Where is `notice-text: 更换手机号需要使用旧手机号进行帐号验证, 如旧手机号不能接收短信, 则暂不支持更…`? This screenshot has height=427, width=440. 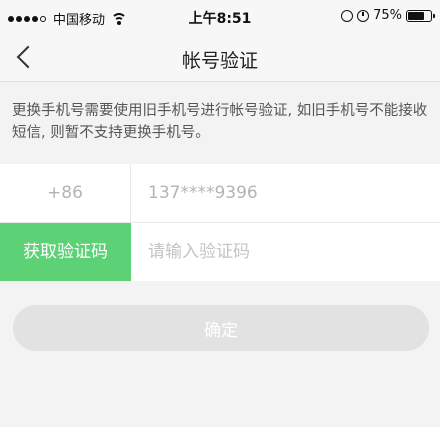 notice-text: 更换手机号需要使用旧手机号进行帐号验证, 如旧手机号不能接收短信, 则暂不支持更… is located at coordinates (220, 122).